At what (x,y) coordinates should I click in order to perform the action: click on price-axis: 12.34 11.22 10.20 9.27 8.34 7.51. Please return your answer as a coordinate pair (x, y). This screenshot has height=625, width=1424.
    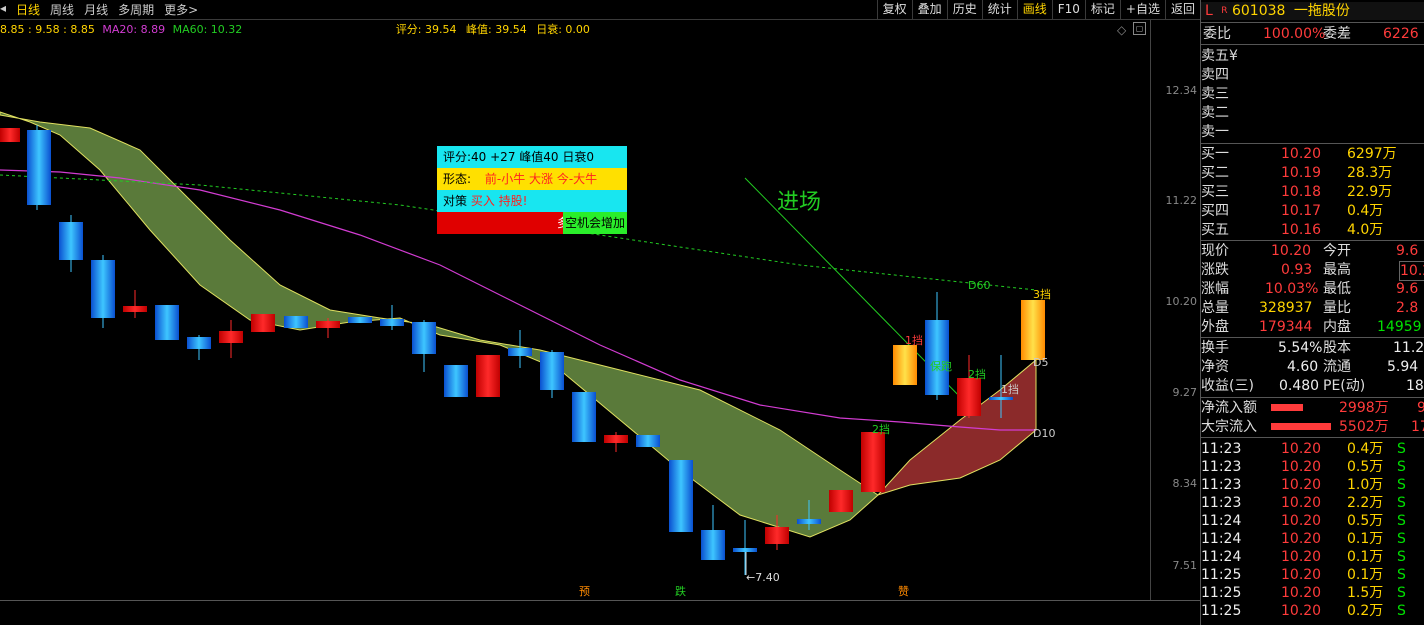
    Looking at the image, I should click on (1175, 310).